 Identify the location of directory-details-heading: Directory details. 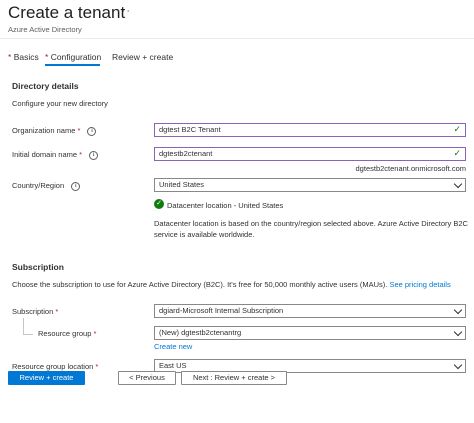
(45, 86).